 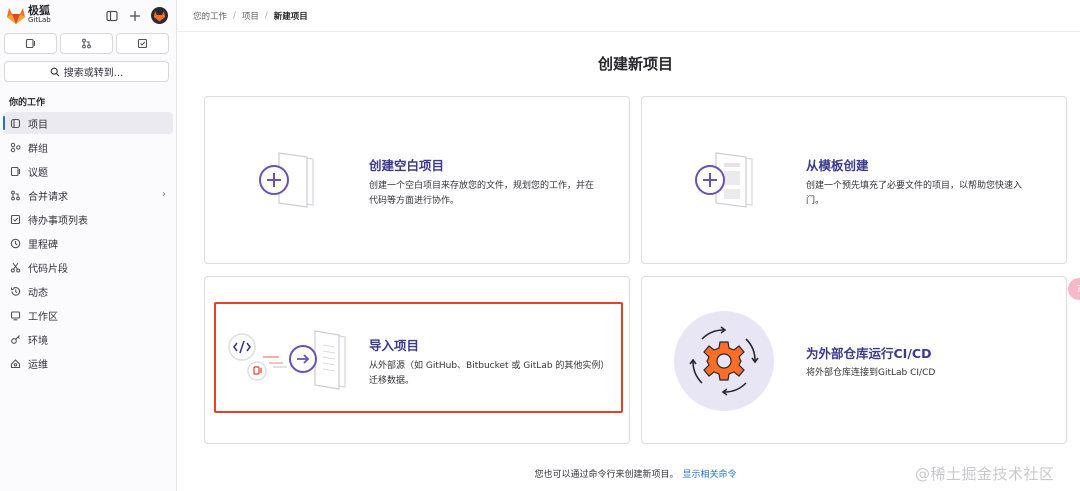 What do you see at coordinates (481, 194) in the screenshot?
I see `card-description: 创建一个空白项目来存放您的文件，规划您的工作，并在 代码等方面进行协作。` at bounding box center [481, 194].